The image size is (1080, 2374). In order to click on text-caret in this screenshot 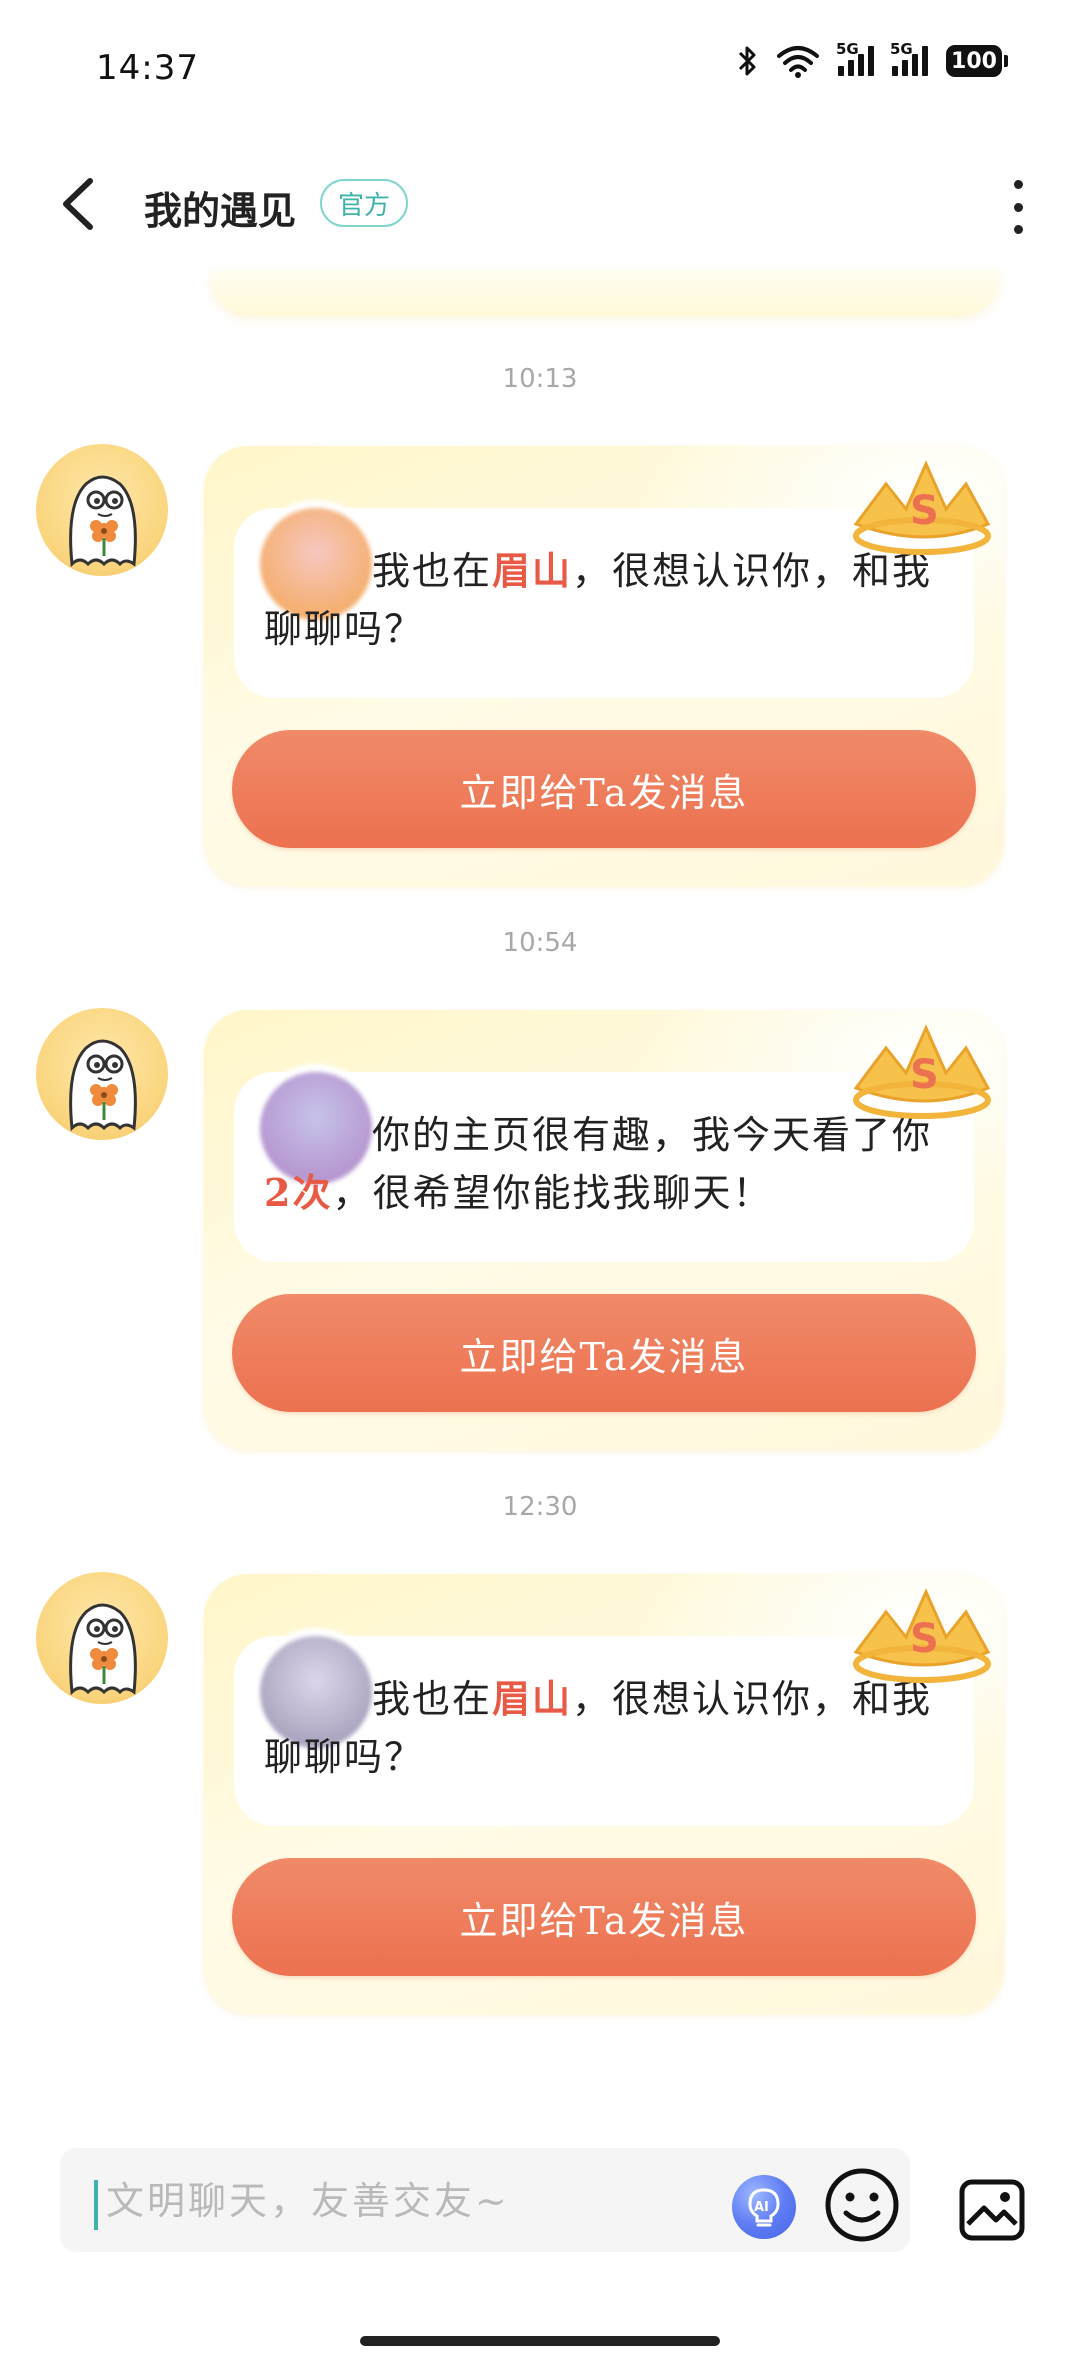, I will do `click(96, 2205)`.